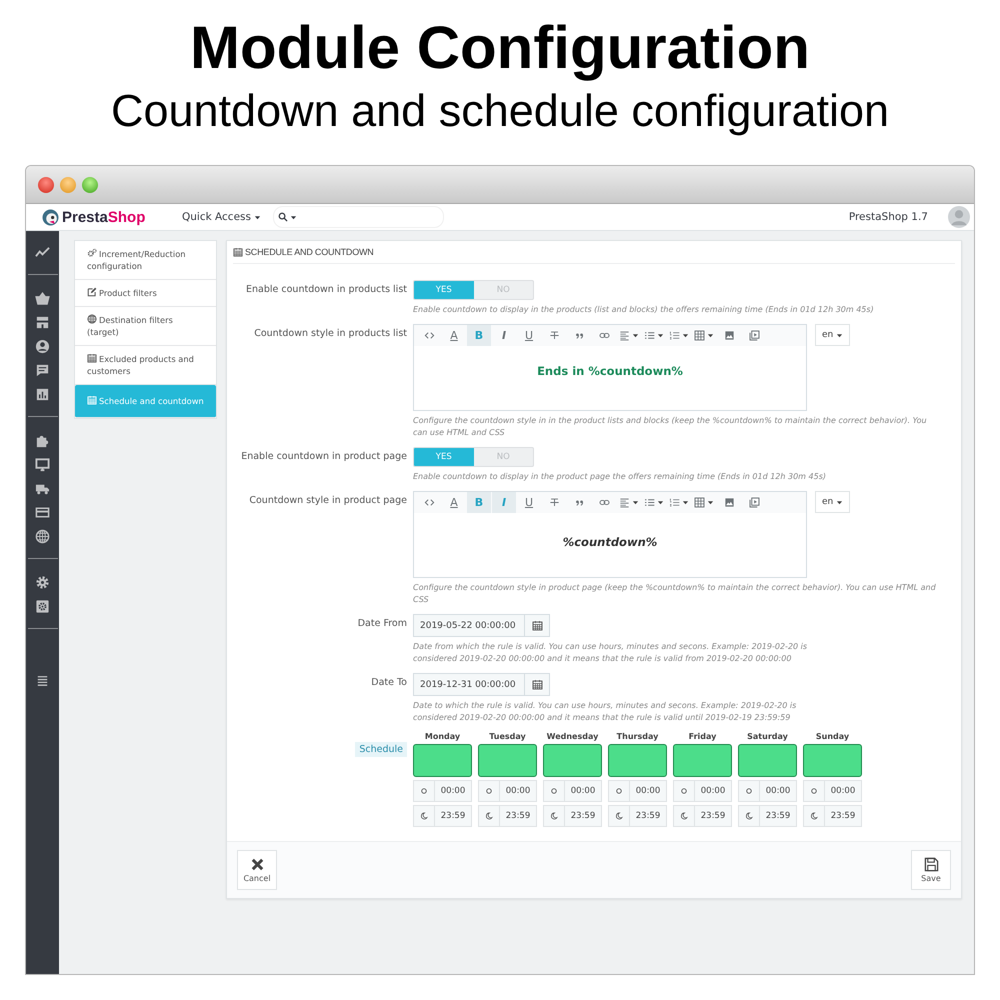 This screenshot has height=1000, width=1000. I want to click on date-field: 2019-12-31 00:00:00, so click(481, 684).